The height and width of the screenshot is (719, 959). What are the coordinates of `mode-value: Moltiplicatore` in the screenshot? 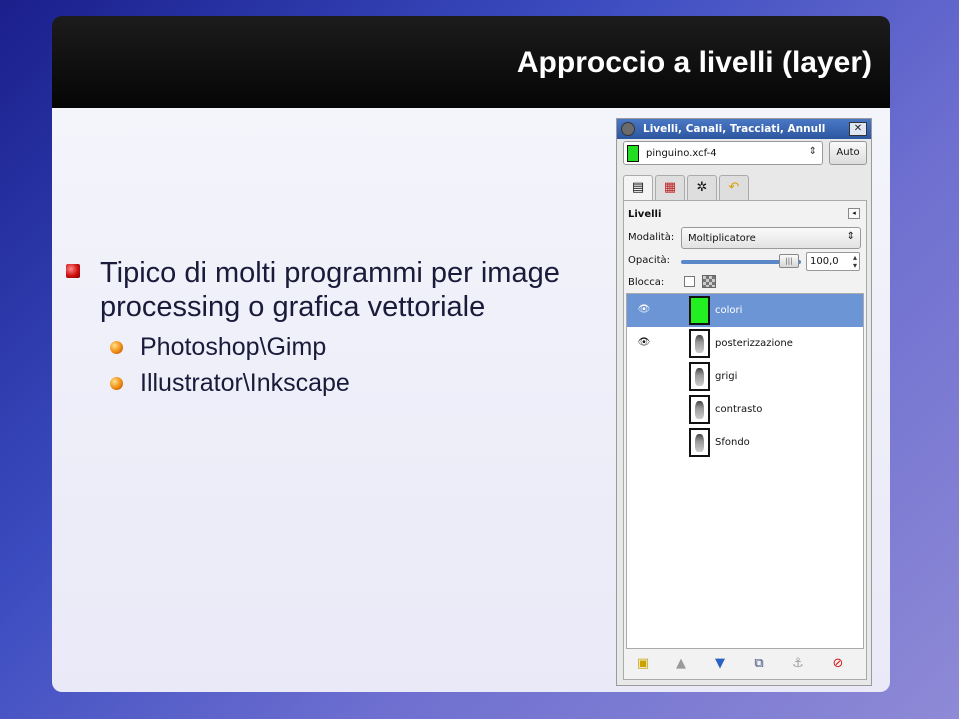 It's located at (722, 238).